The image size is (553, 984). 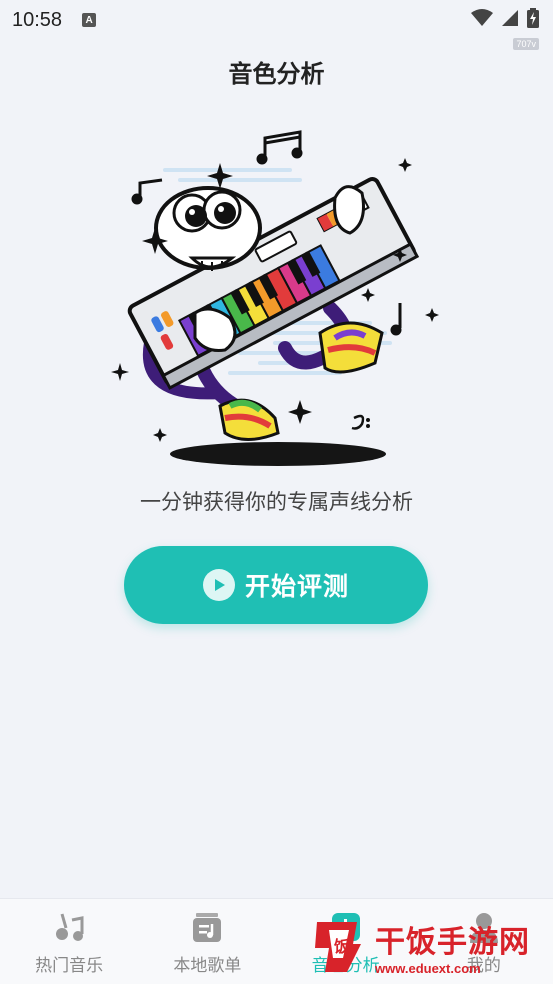 What do you see at coordinates (69, 927) in the screenshot?
I see `music-note-icon` at bounding box center [69, 927].